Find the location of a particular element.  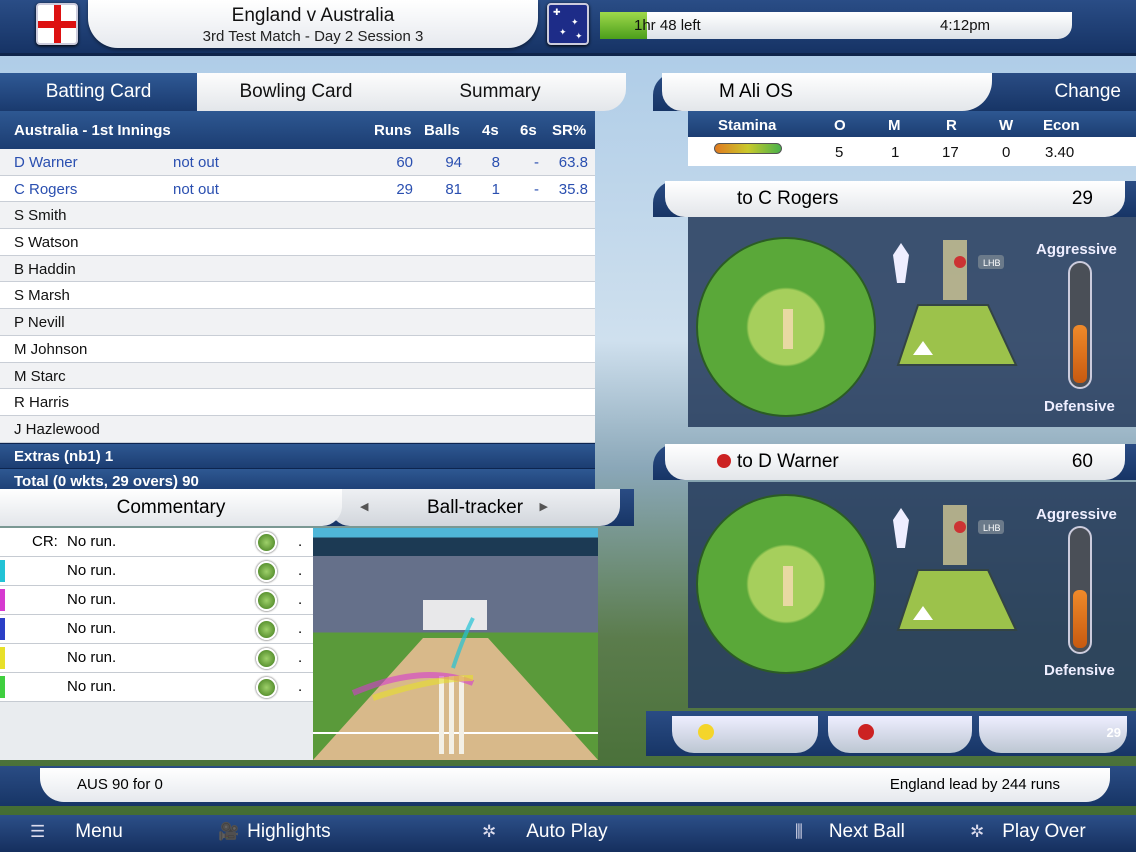

col-runs: Runs is located at coordinates (393, 130).